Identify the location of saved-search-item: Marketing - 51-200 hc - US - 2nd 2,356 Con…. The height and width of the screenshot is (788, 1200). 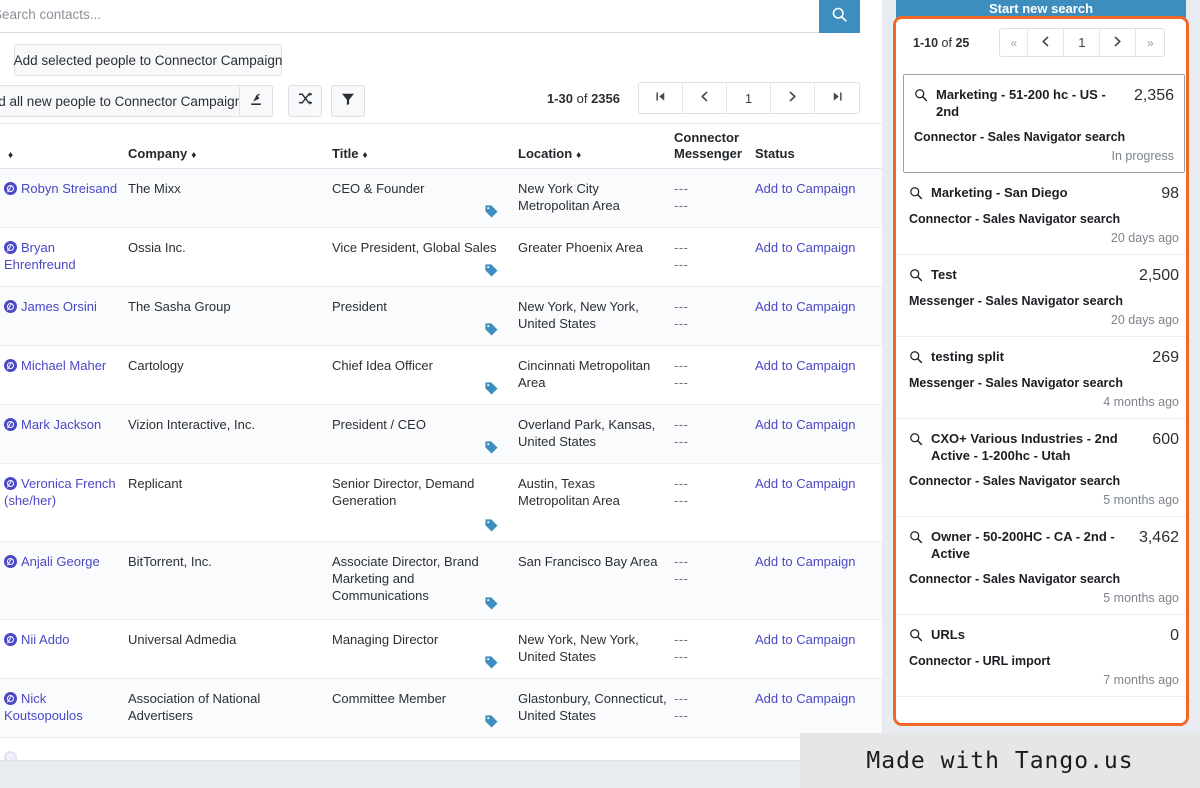
(1044, 123).